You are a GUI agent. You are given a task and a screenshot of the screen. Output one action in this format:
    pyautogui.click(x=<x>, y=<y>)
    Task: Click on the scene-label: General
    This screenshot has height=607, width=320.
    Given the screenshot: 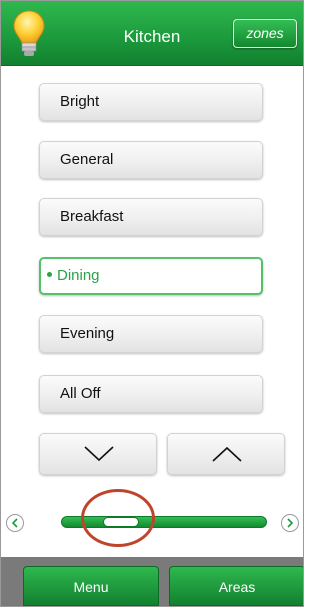 What is the action you would take?
    pyautogui.click(x=87, y=159)
    